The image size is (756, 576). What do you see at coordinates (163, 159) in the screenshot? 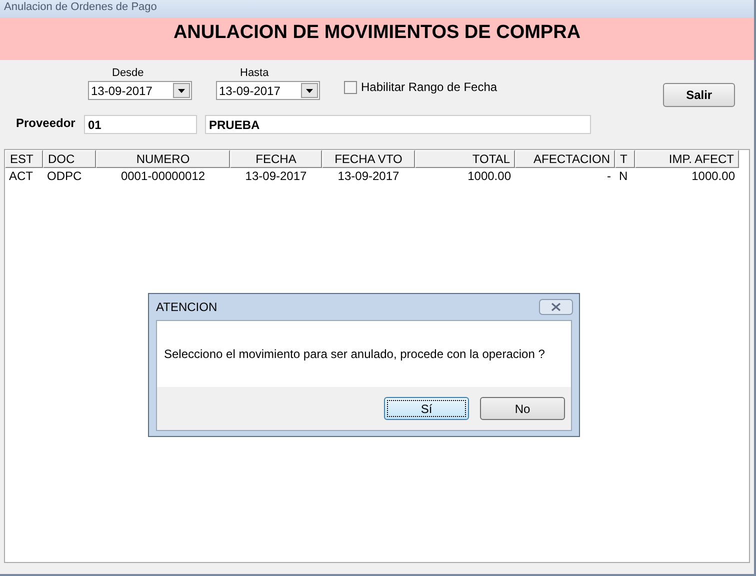
I see `column-header: NUMERO` at bounding box center [163, 159].